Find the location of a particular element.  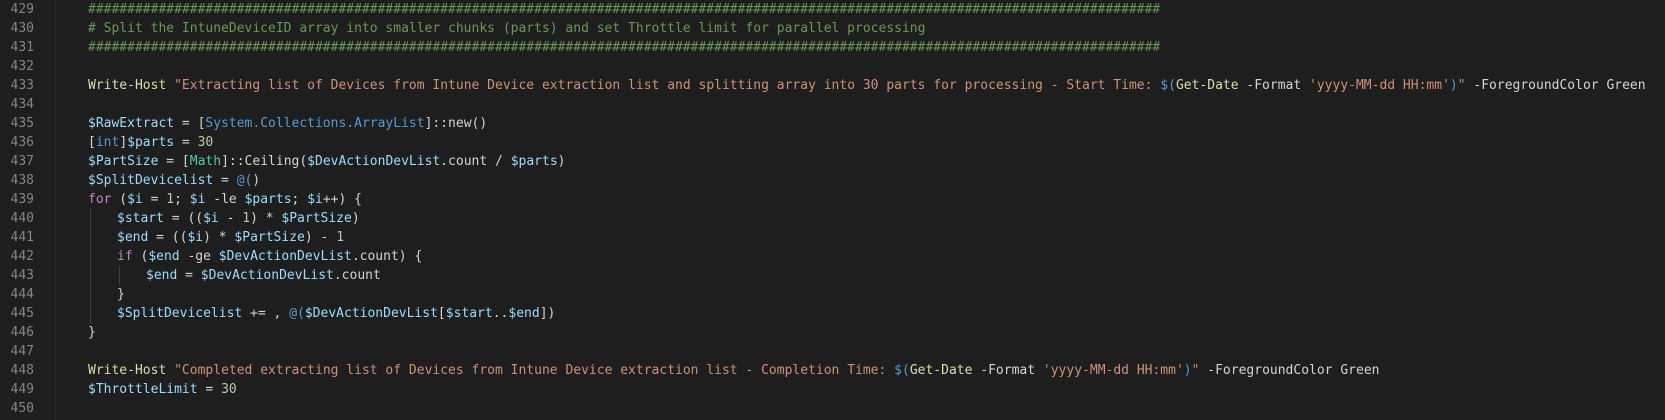

line-number: 447 is located at coordinates (22, 351).